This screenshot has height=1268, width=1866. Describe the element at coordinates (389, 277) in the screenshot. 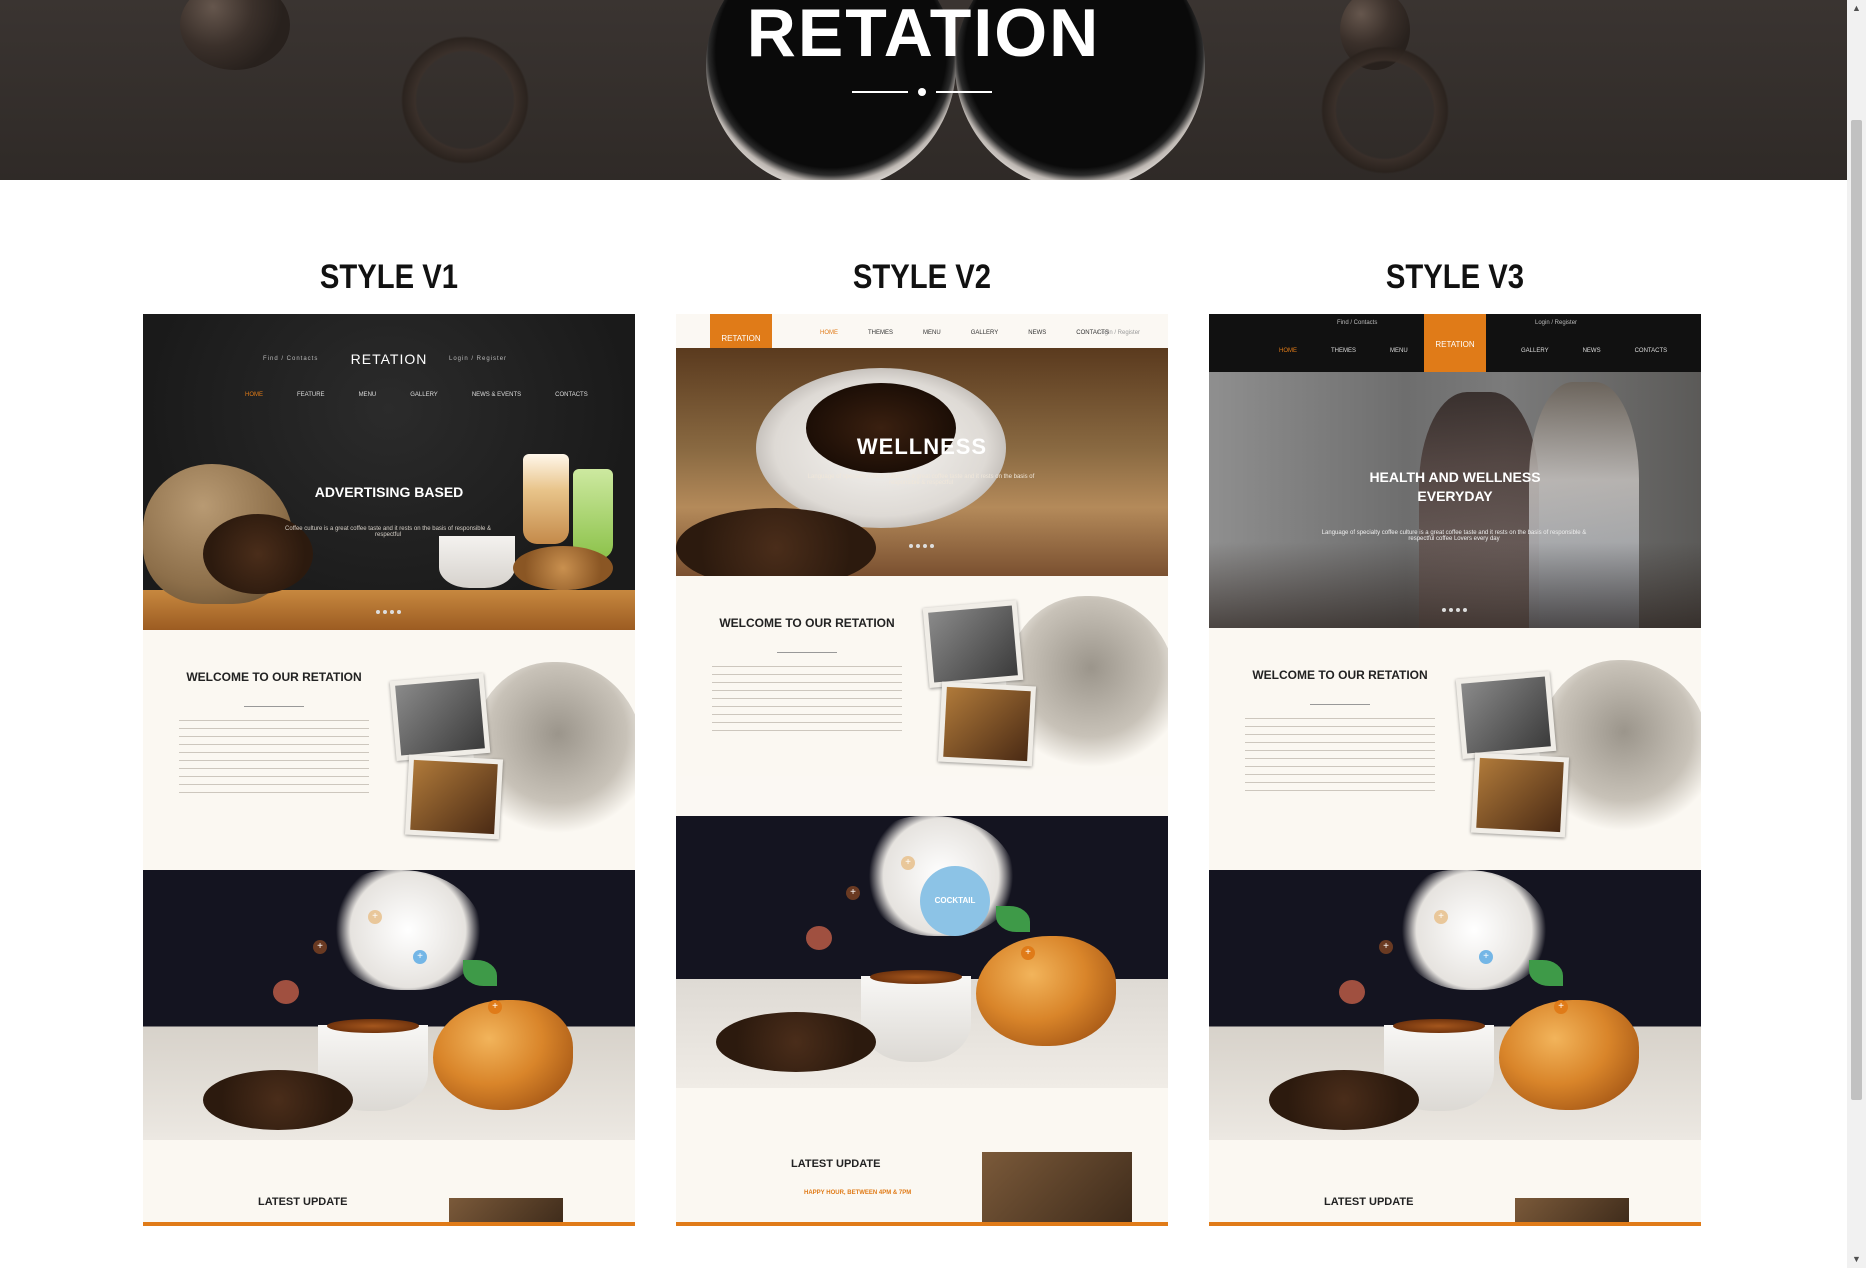

I see `style-title: STYLE V1` at that location.